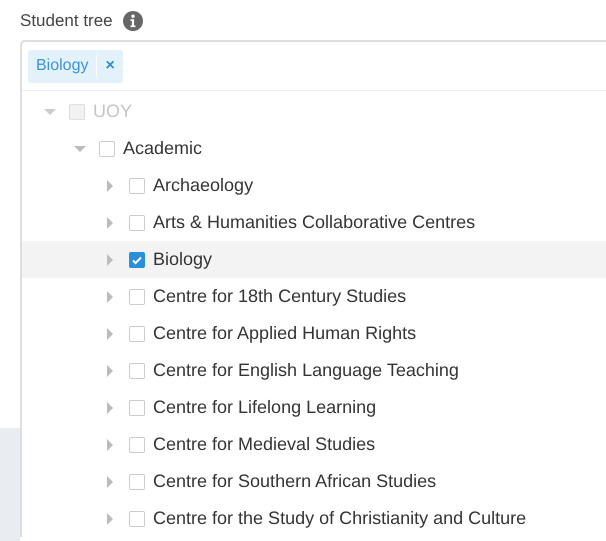  I want to click on tree-item-label: UOY, so click(112, 111).